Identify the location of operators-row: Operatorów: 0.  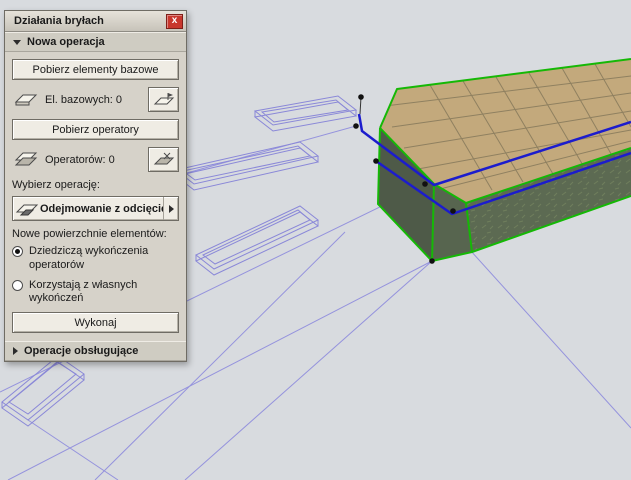
(95, 159).